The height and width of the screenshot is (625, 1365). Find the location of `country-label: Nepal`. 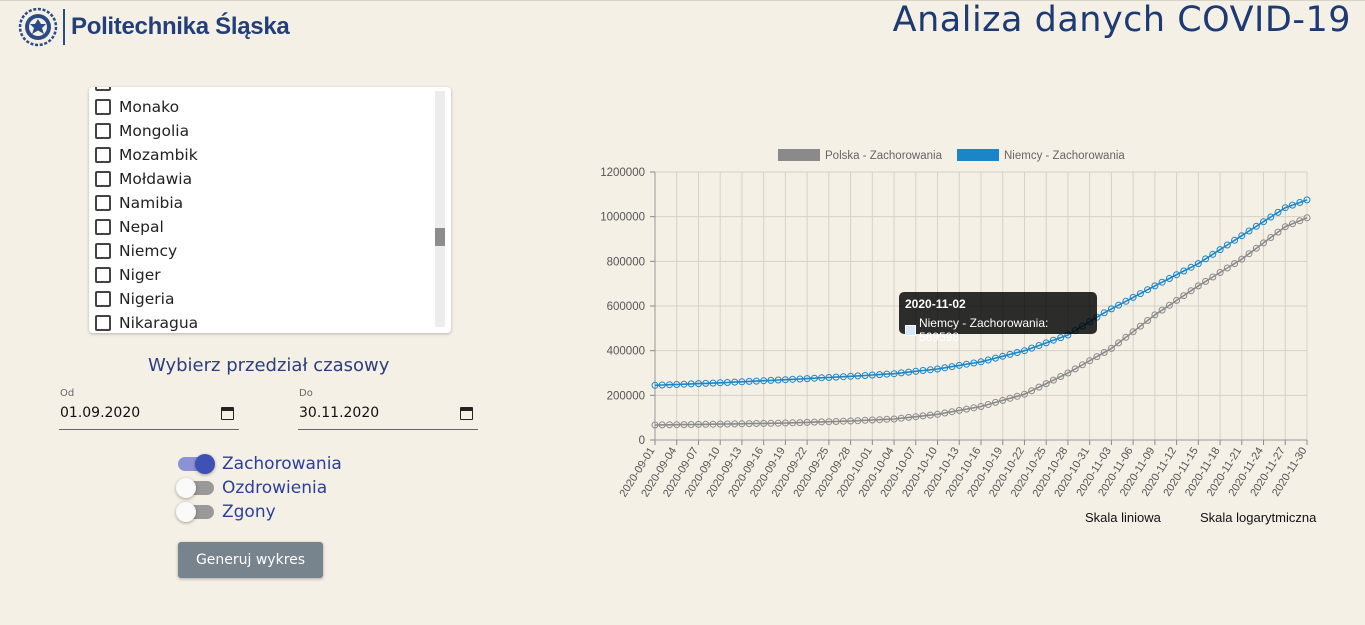

country-label: Nepal is located at coordinates (141, 227).